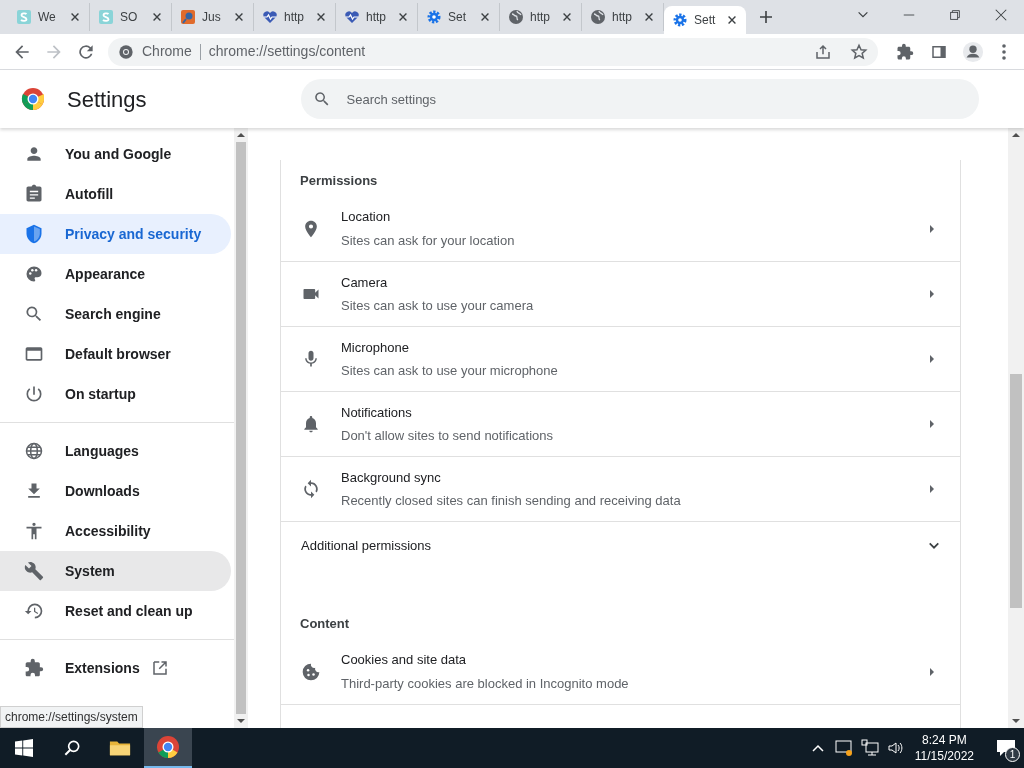 This screenshot has width=1024, height=768. What do you see at coordinates (115, 314) in the screenshot?
I see `sidebar-item: Search engine` at bounding box center [115, 314].